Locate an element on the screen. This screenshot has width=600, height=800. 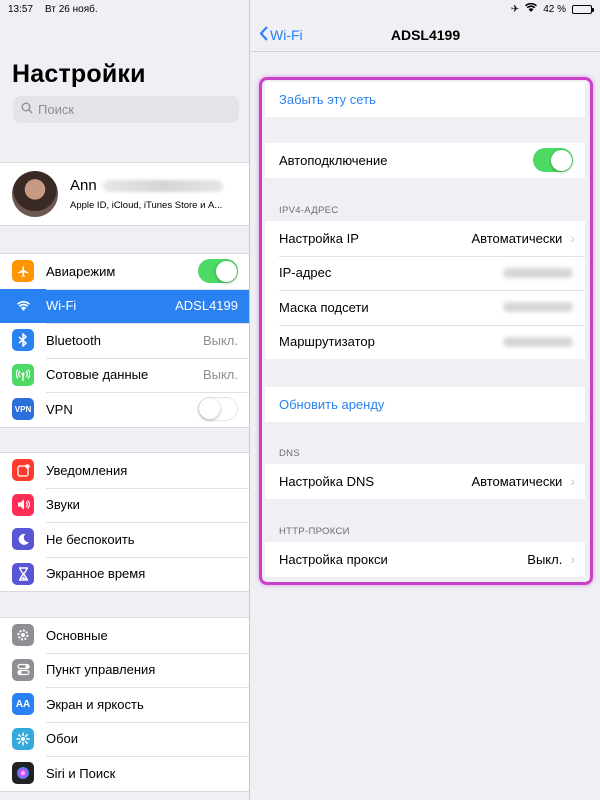
ipv4-section-header: IPV4-АДРЕС is located at coordinates (309, 210).